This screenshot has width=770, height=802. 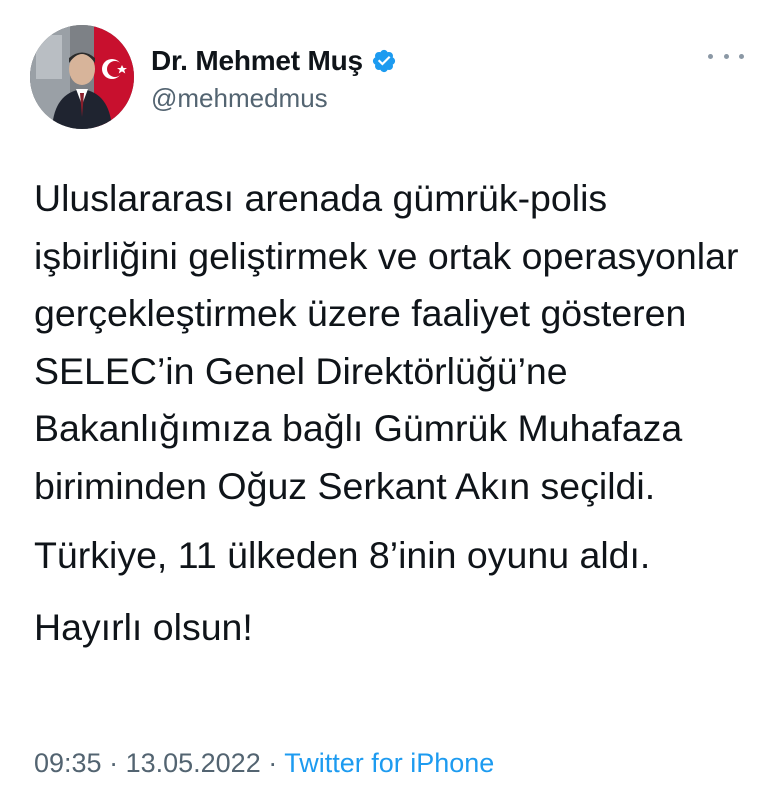 I want to click on more-options-icon, so click(x=726, y=56).